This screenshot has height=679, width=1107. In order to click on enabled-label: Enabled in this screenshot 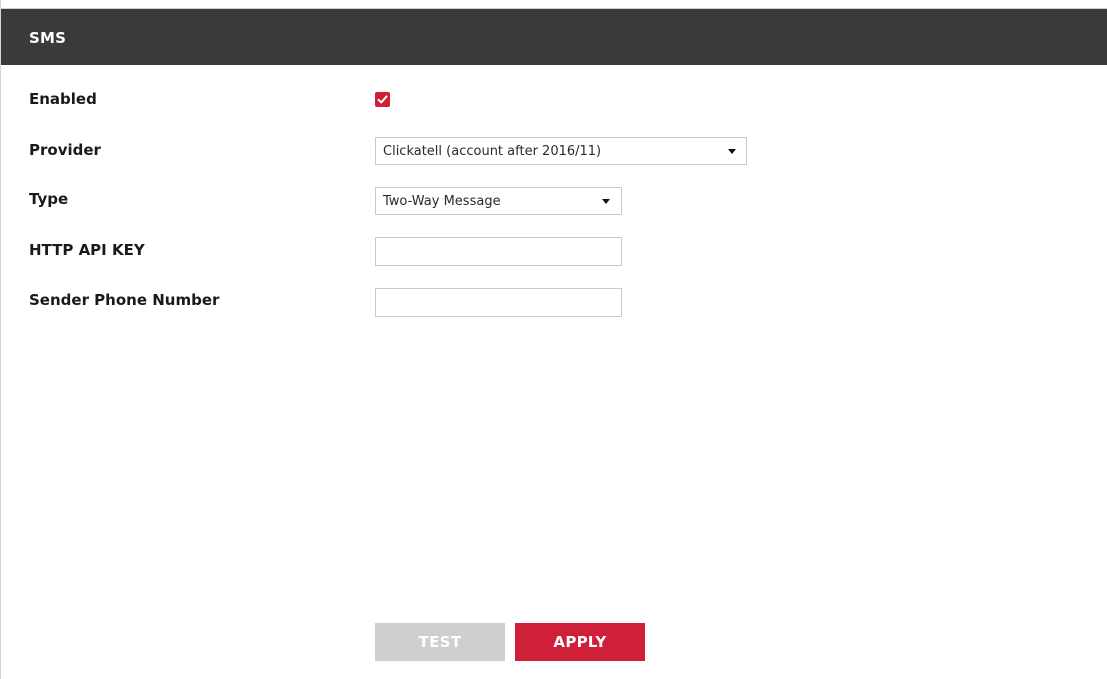, I will do `click(63, 99)`.